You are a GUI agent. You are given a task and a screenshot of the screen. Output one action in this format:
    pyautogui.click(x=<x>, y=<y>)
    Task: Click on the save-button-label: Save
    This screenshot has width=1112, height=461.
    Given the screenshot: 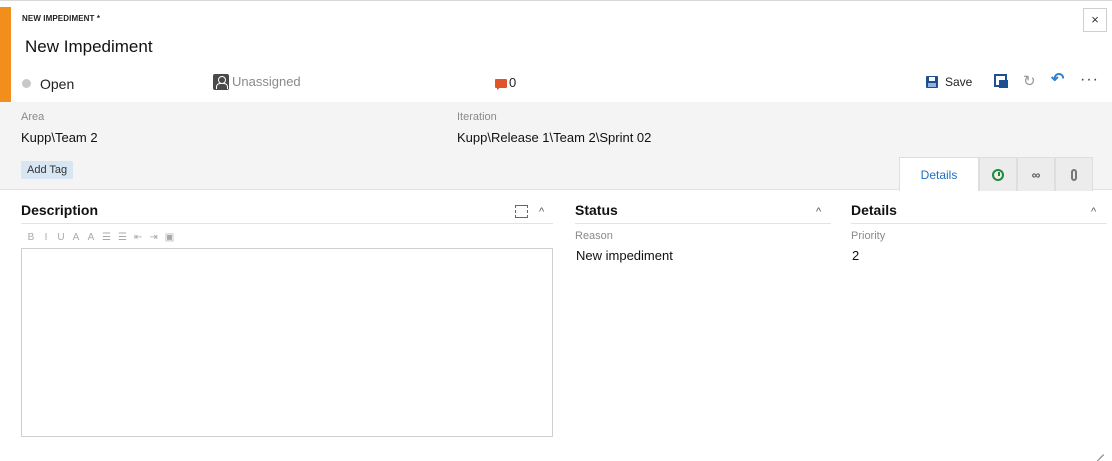 What is the action you would take?
    pyautogui.click(x=959, y=82)
    